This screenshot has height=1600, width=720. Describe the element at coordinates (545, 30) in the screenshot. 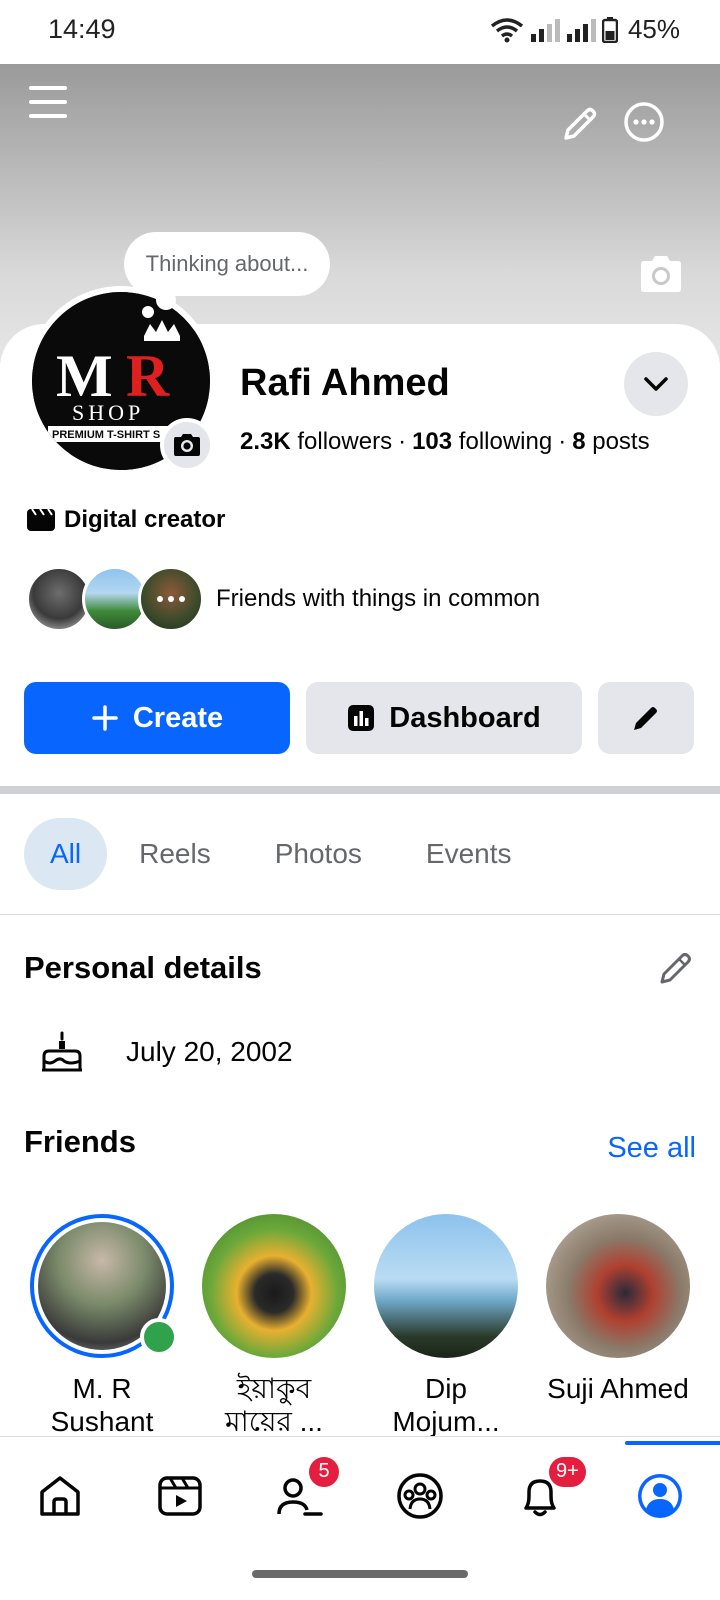

I see `signal-icon-sim1` at that location.